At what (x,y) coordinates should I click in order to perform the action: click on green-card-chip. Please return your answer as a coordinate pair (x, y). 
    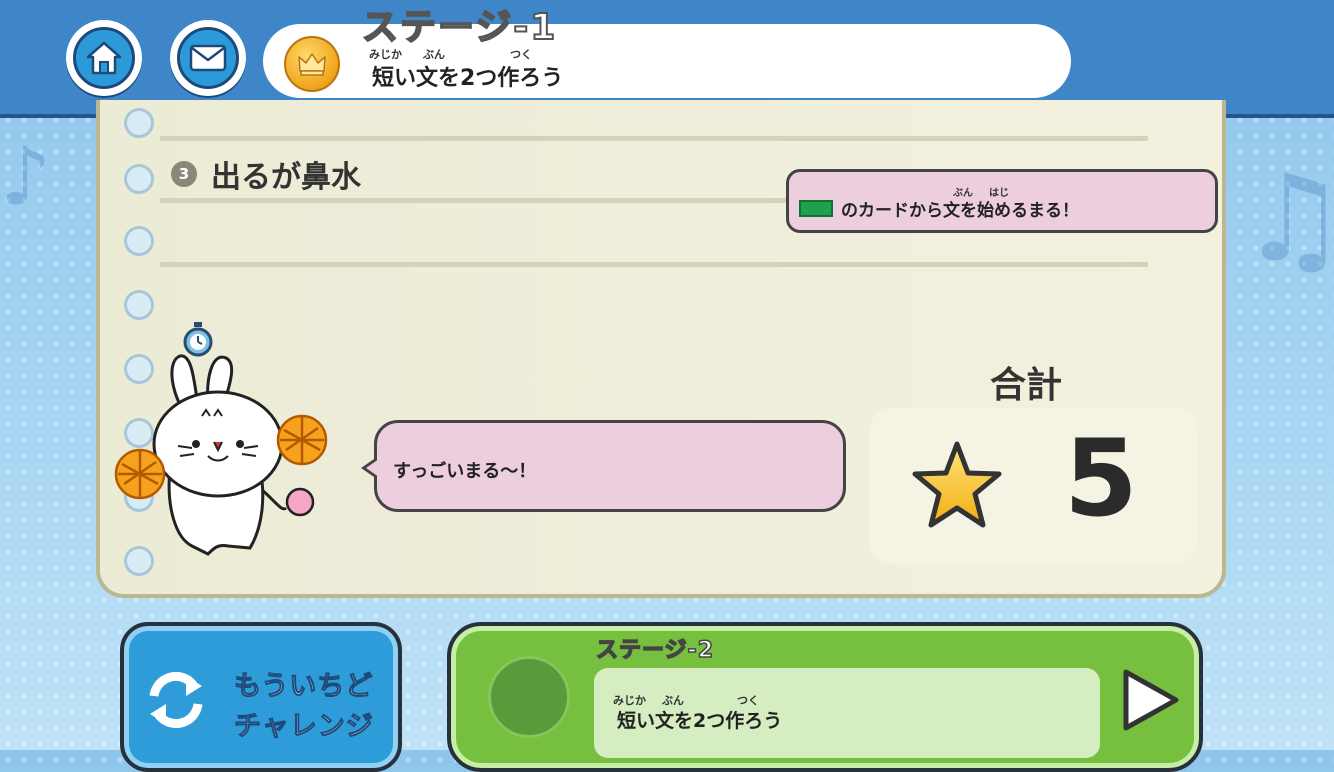
    Looking at the image, I should click on (816, 208).